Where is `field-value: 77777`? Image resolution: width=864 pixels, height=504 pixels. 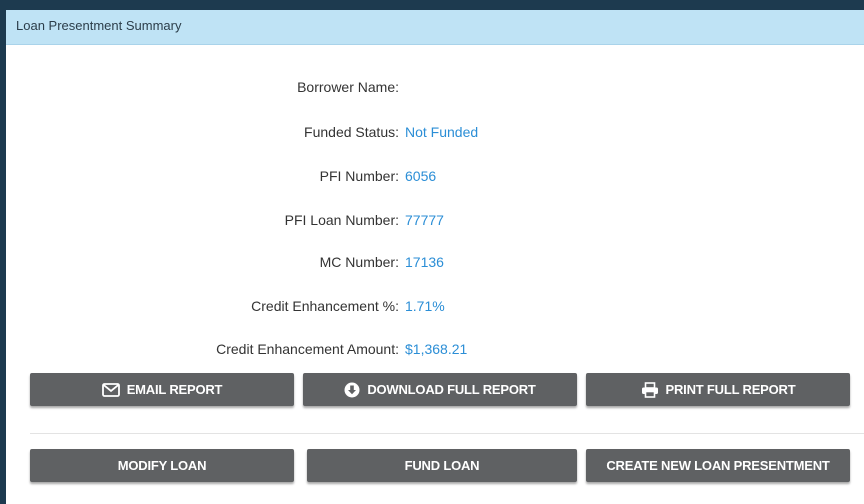
field-value: 77777 is located at coordinates (424, 220).